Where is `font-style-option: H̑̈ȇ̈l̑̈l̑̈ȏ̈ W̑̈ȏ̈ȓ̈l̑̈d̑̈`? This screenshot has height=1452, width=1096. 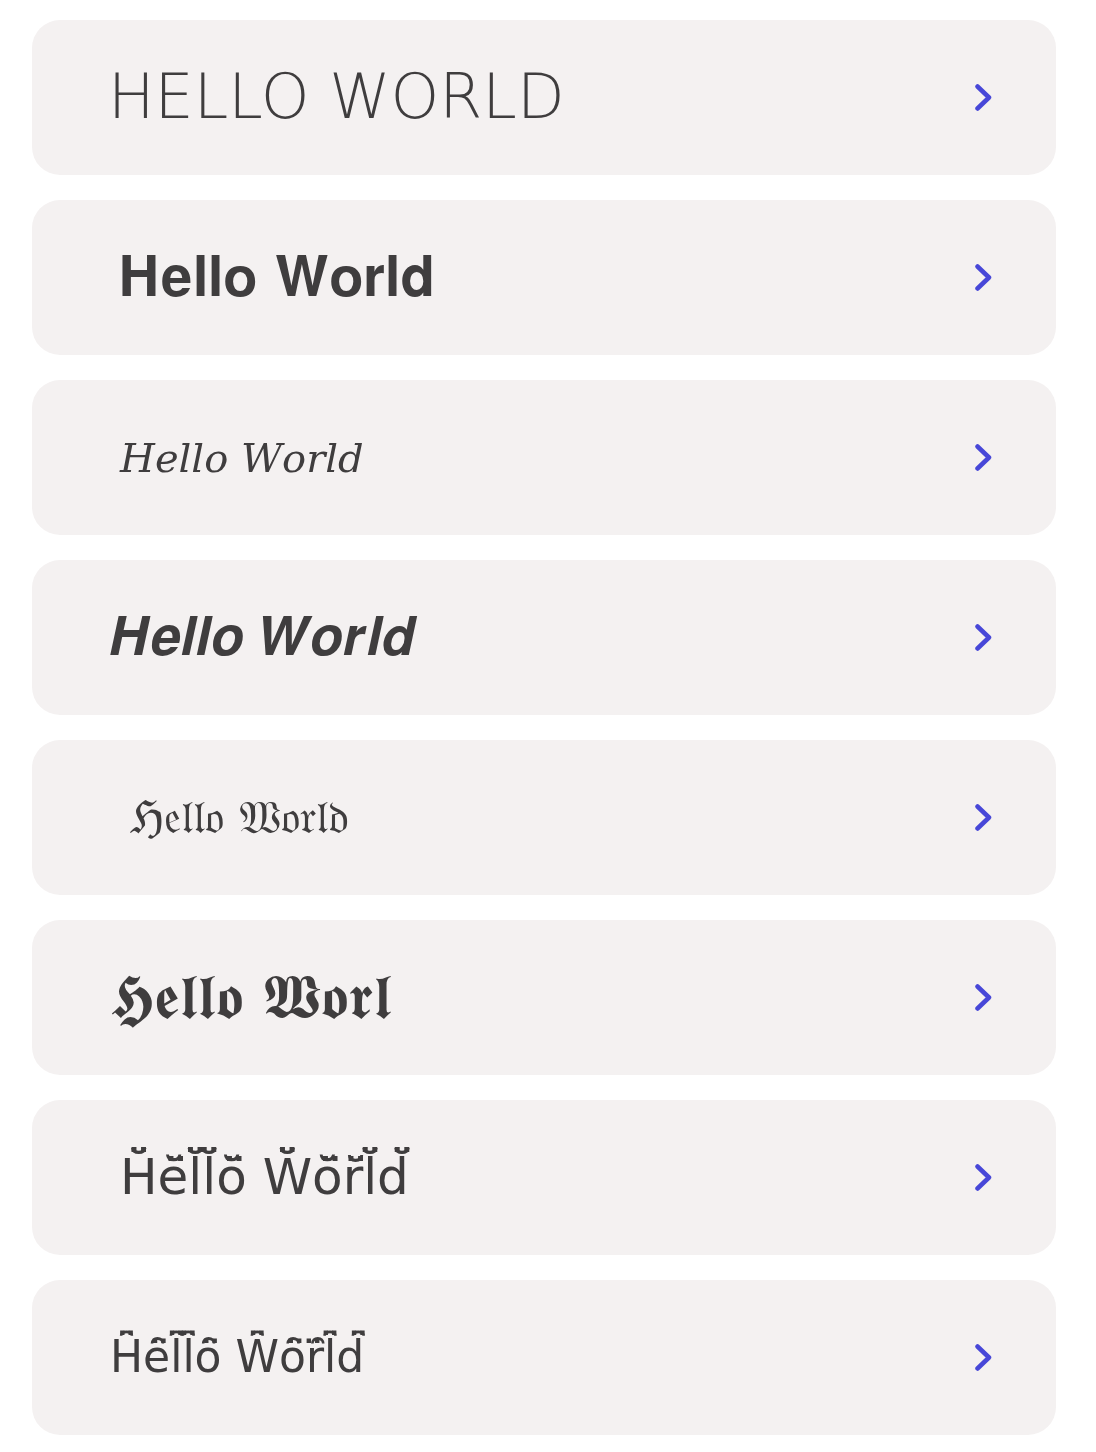
font-style-option: H̑̈ȇ̈l̑̈l̑̈ȏ̈ W̑̈ȏ̈ȓ̈l̑̈d̑̈ is located at coordinates (544, 1357).